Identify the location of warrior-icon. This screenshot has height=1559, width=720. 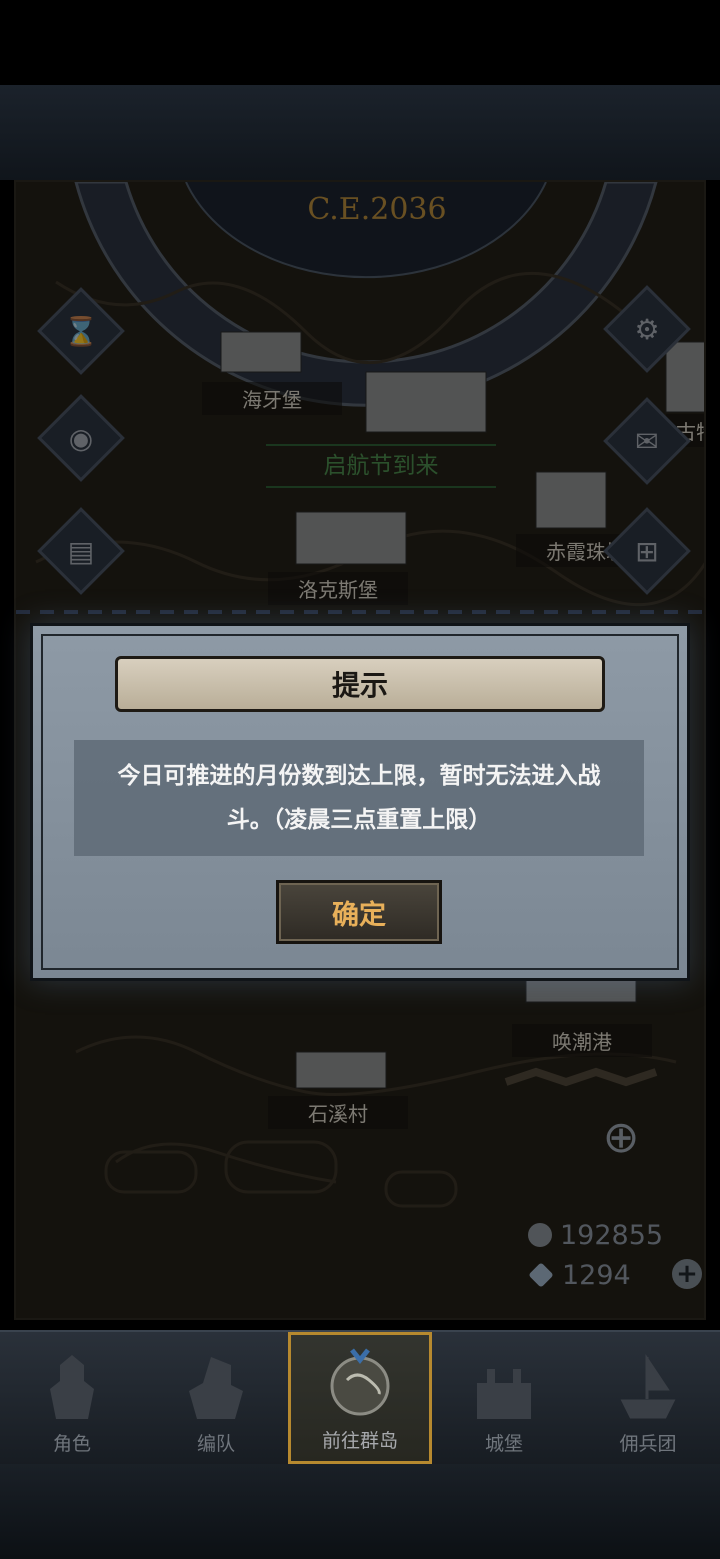
(216, 1388).